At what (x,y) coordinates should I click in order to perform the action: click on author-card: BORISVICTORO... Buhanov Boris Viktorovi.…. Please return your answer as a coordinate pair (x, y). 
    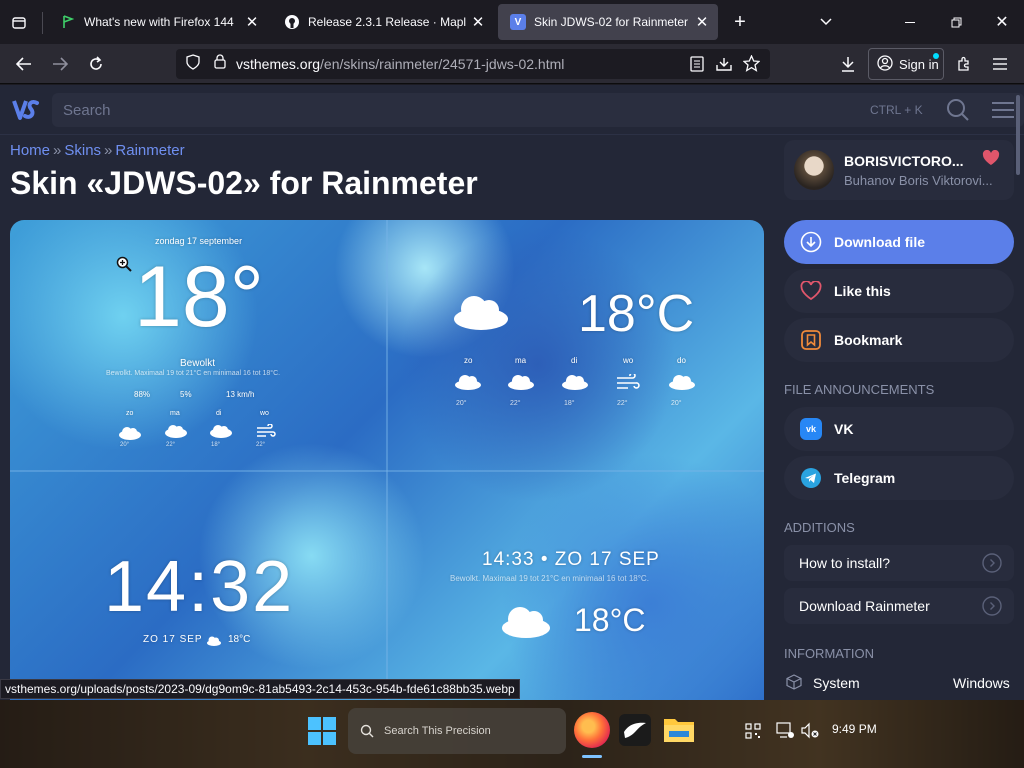
    Looking at the image, I should click on (899, 170).